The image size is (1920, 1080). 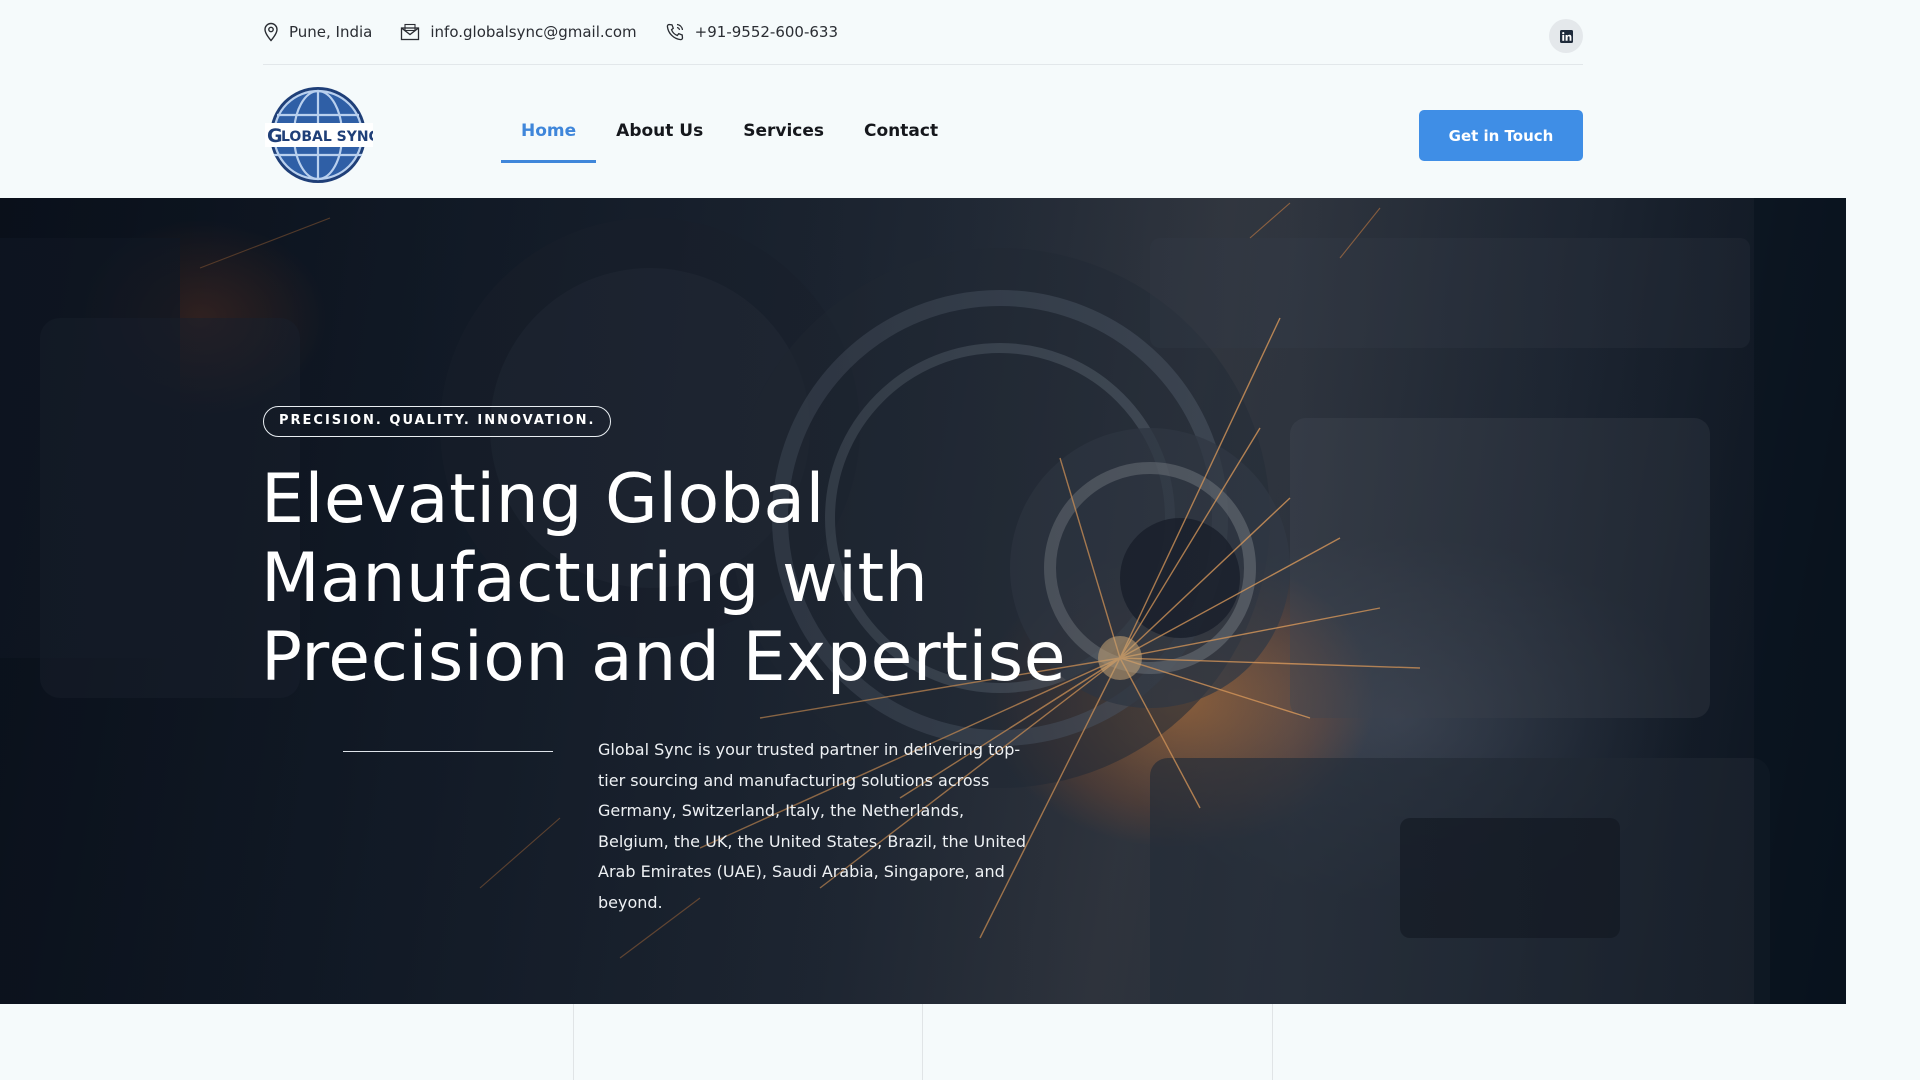 What do you see at coordinates (766, 32) in the screenshot?
I see `phone-link: +91-9552-600-633` at bounding box center [766, 32].